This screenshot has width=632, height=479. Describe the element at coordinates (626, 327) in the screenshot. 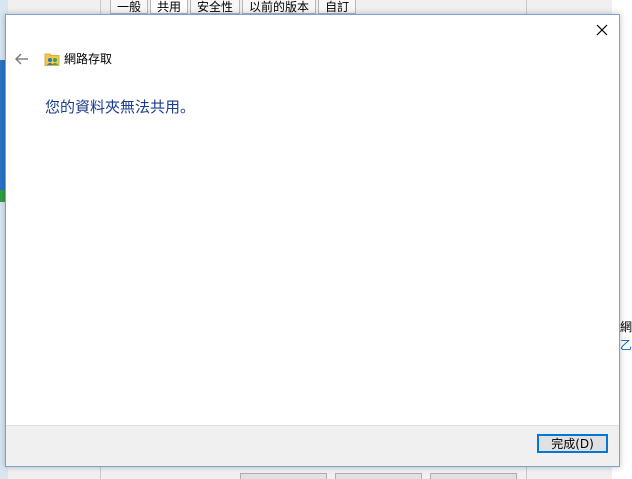

I see `background-right-text: 網` at that location.